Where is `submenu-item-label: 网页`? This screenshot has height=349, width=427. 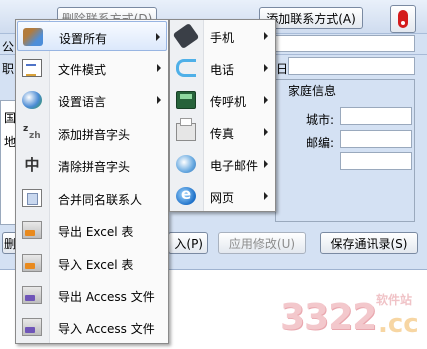 submenu-item-label: 网页 is located at coordinates (222, 198).